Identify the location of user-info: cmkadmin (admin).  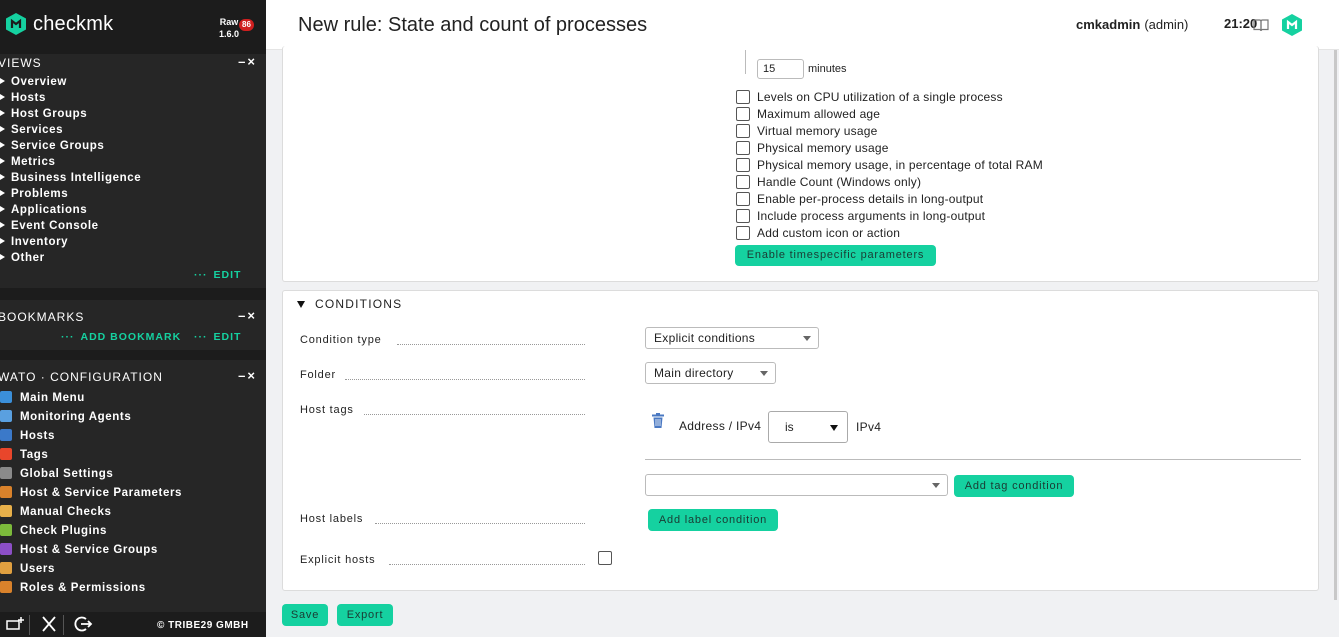
(1132, 24).